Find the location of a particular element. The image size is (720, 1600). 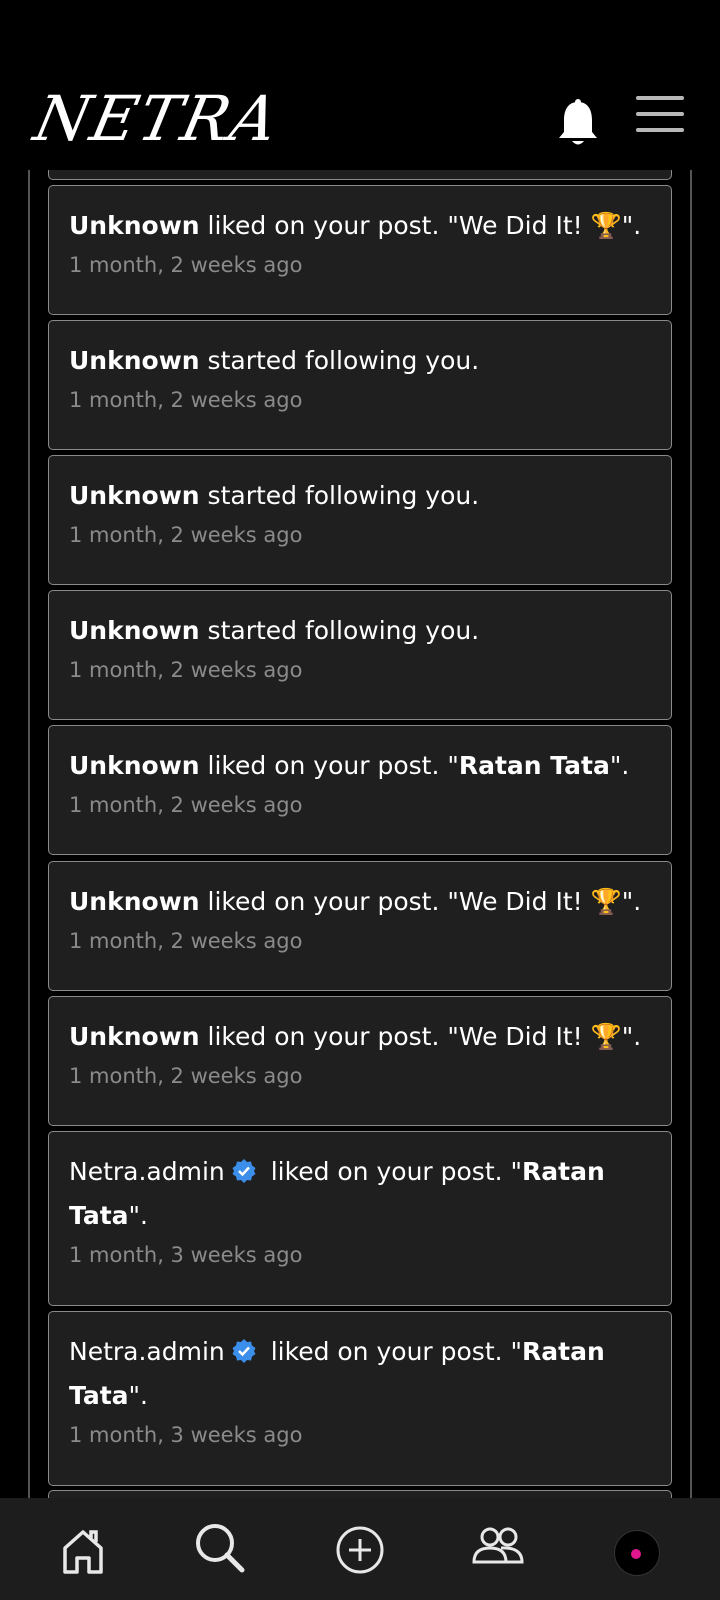

hamburger-menu-icon is located at coordinates (660, 115).